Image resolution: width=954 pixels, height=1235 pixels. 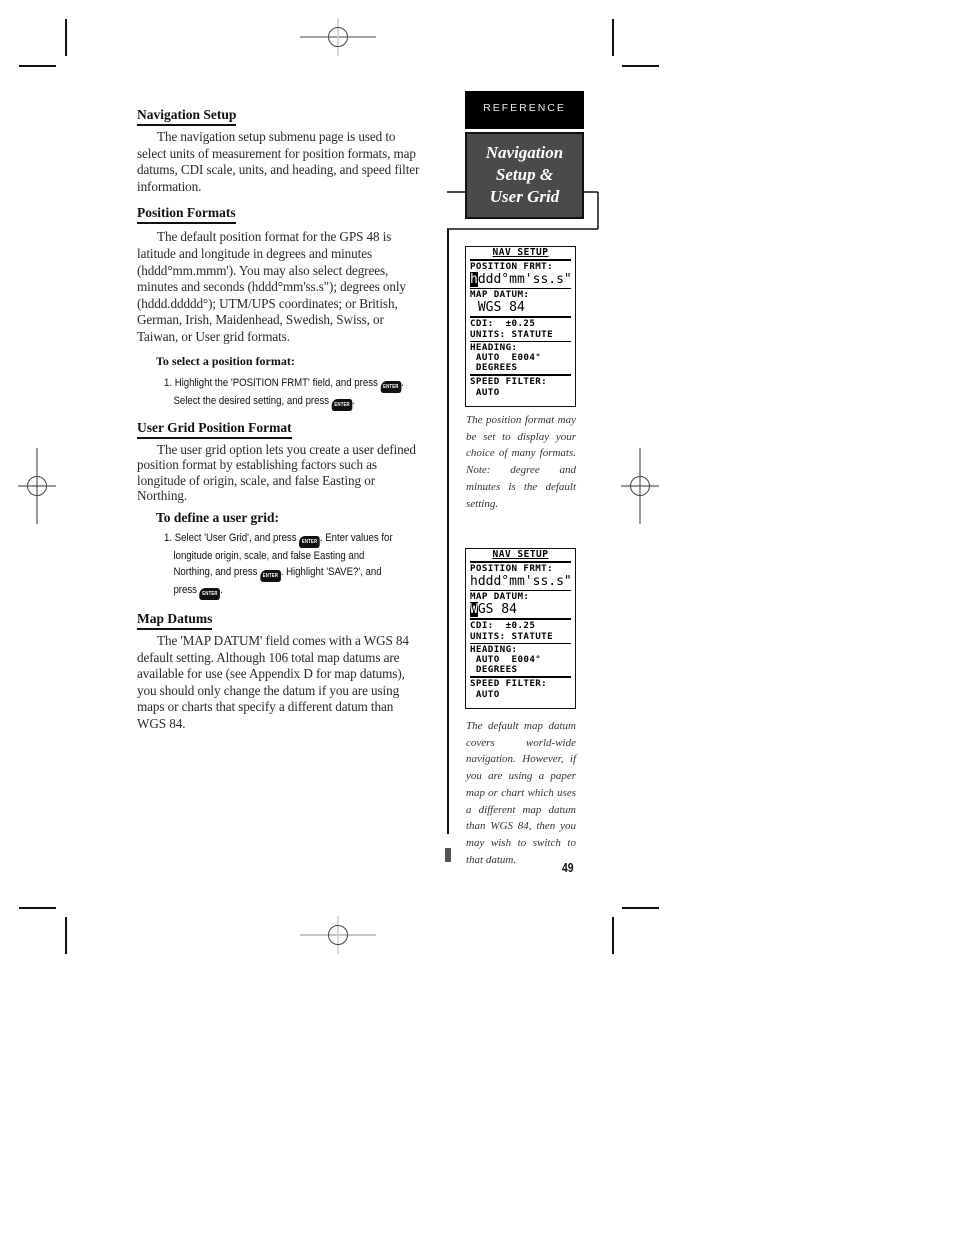 What do you see at coordinates (524, 280) in the screenshot?
I see `position-format-text: ddd°mm'ss.s"` at bounding box center [524, 280].